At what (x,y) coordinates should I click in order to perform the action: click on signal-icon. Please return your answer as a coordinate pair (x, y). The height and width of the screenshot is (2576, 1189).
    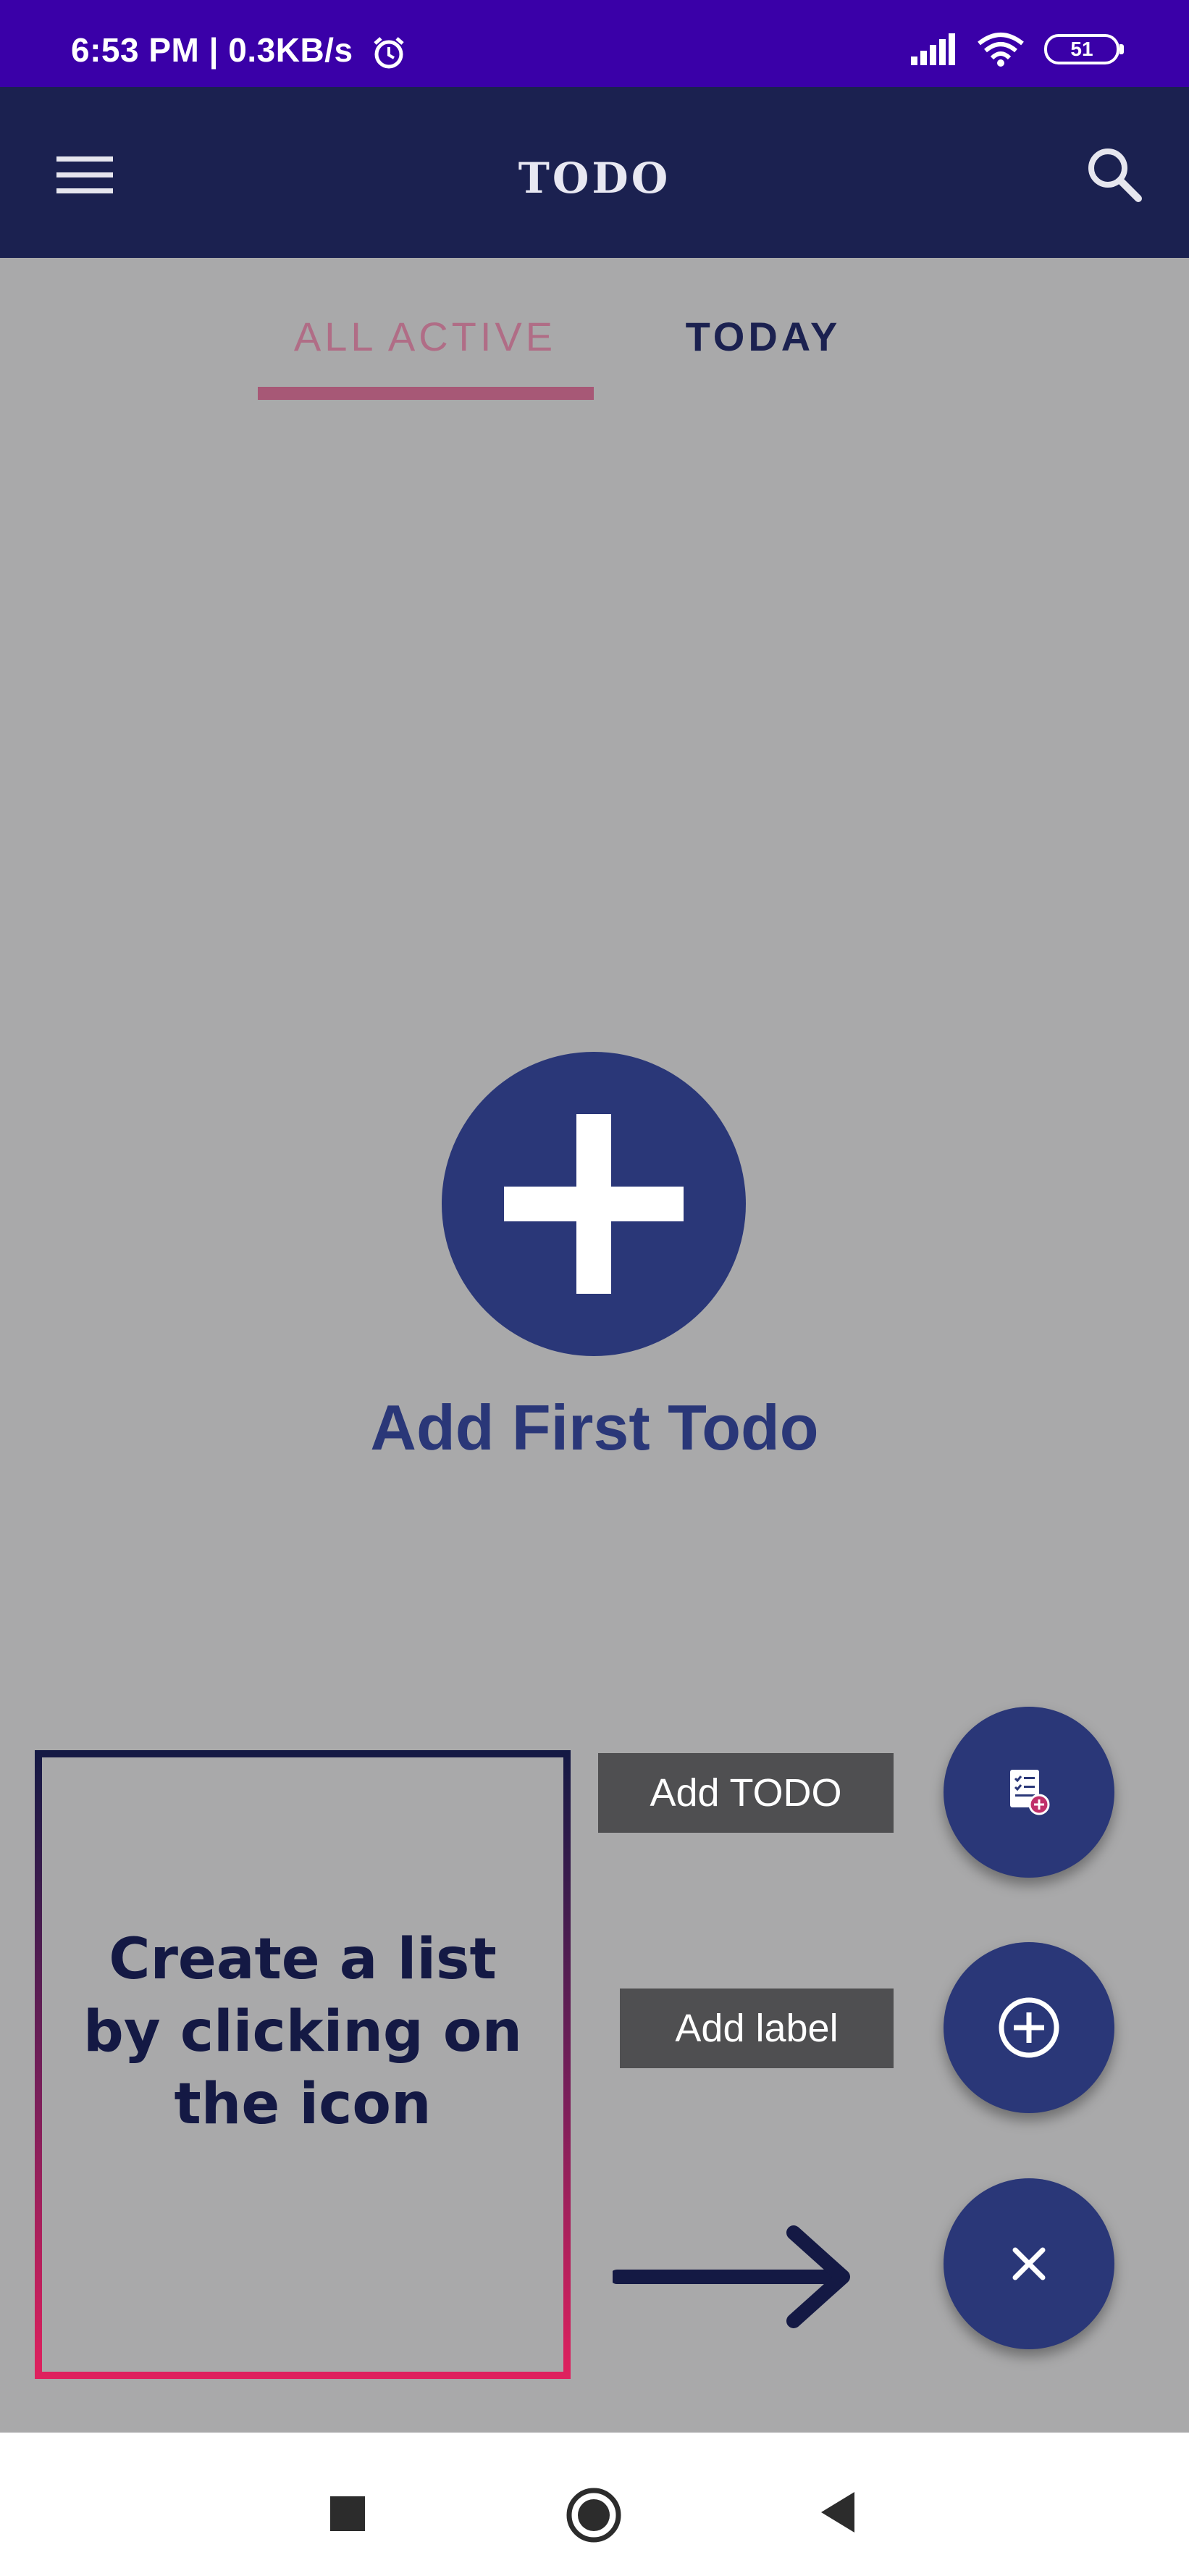
    Looking at the image, I should click on (933, 49).